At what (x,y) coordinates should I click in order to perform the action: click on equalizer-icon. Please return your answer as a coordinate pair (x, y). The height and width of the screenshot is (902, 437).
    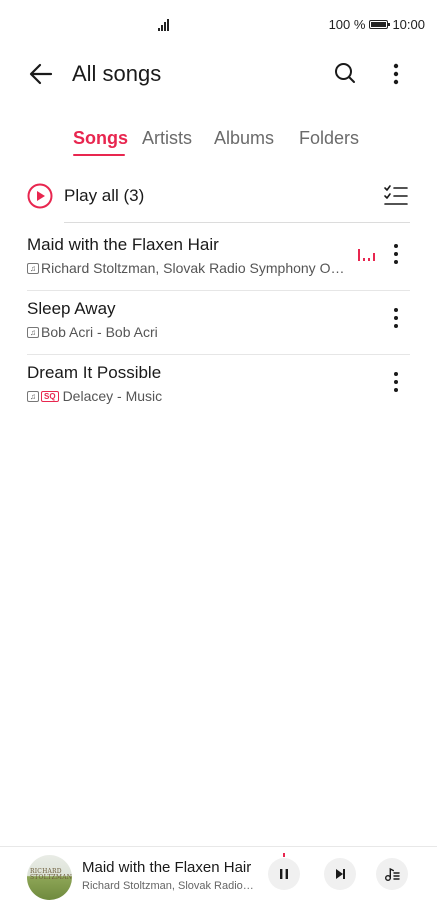
    Looking at the image, I should click on (367, 254).